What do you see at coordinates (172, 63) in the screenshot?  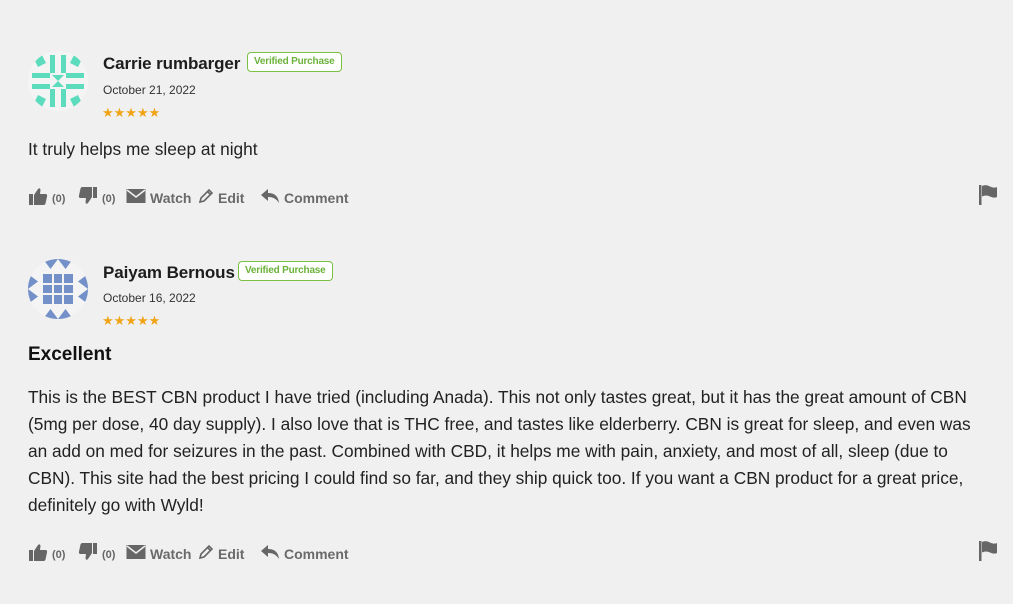 I see `reviewer-name: Carrie rumbarger` at bounding box center [172, 63].